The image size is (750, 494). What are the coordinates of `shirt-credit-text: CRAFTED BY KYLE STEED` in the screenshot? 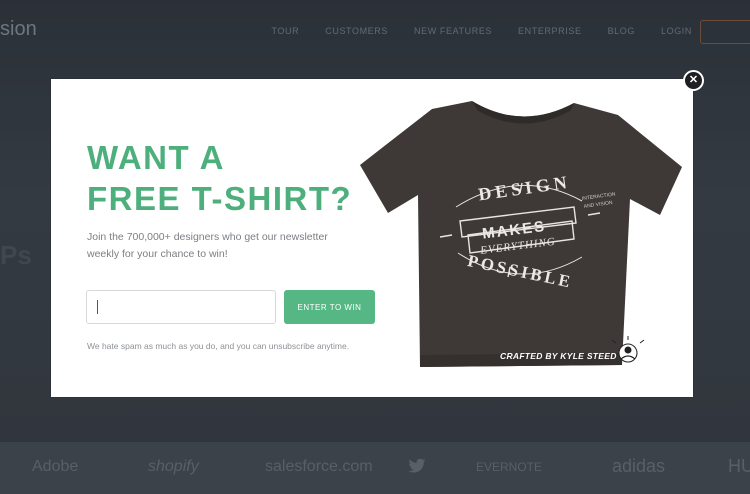 It's located at (558, 356).